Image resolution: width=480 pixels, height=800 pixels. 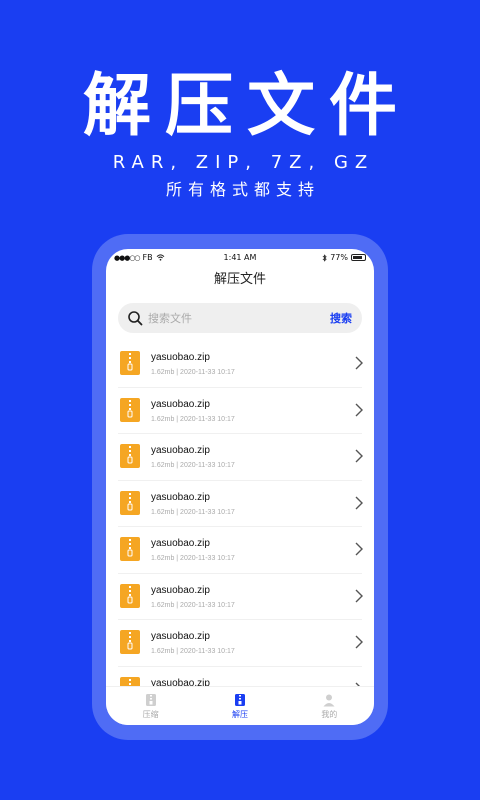 What do you see at coordinates (135, 318) in the screenshot?
I see `search-icon` at bounding box center [135, 318].